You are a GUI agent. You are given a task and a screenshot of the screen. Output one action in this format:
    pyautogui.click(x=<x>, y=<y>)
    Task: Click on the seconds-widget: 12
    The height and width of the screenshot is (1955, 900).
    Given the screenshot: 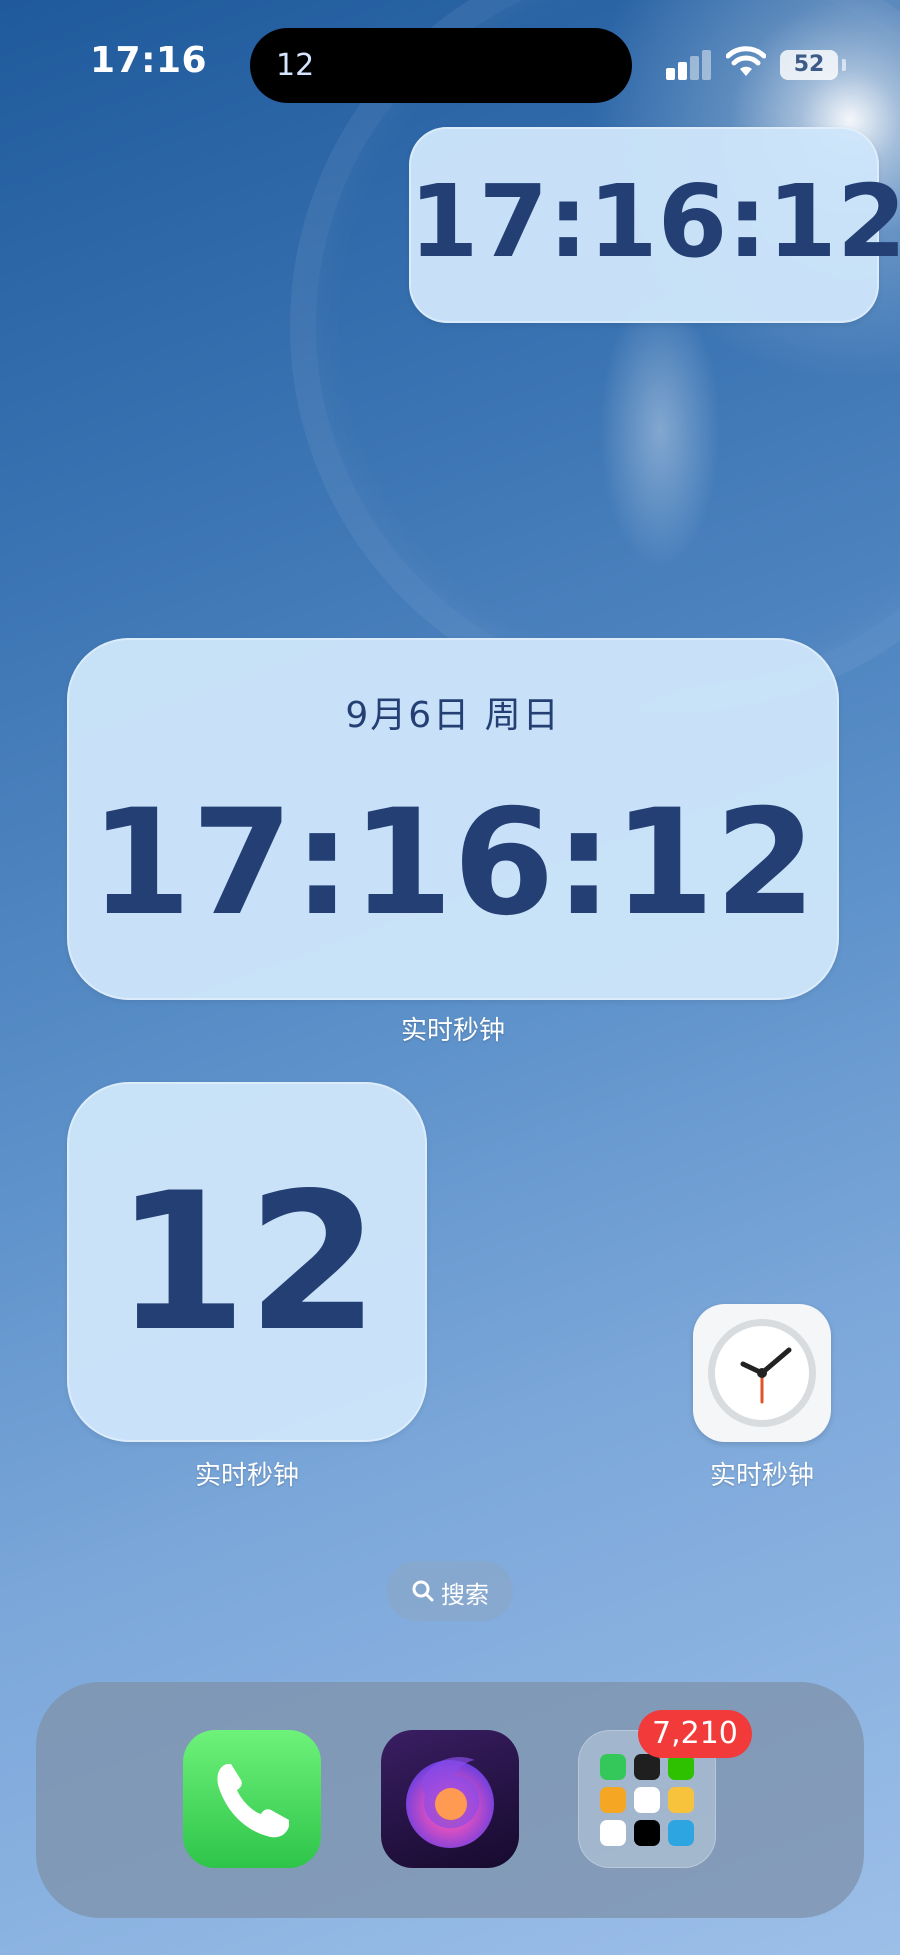 What is the action you would take?
    pyautogui.click(x=247, y=1262)
    